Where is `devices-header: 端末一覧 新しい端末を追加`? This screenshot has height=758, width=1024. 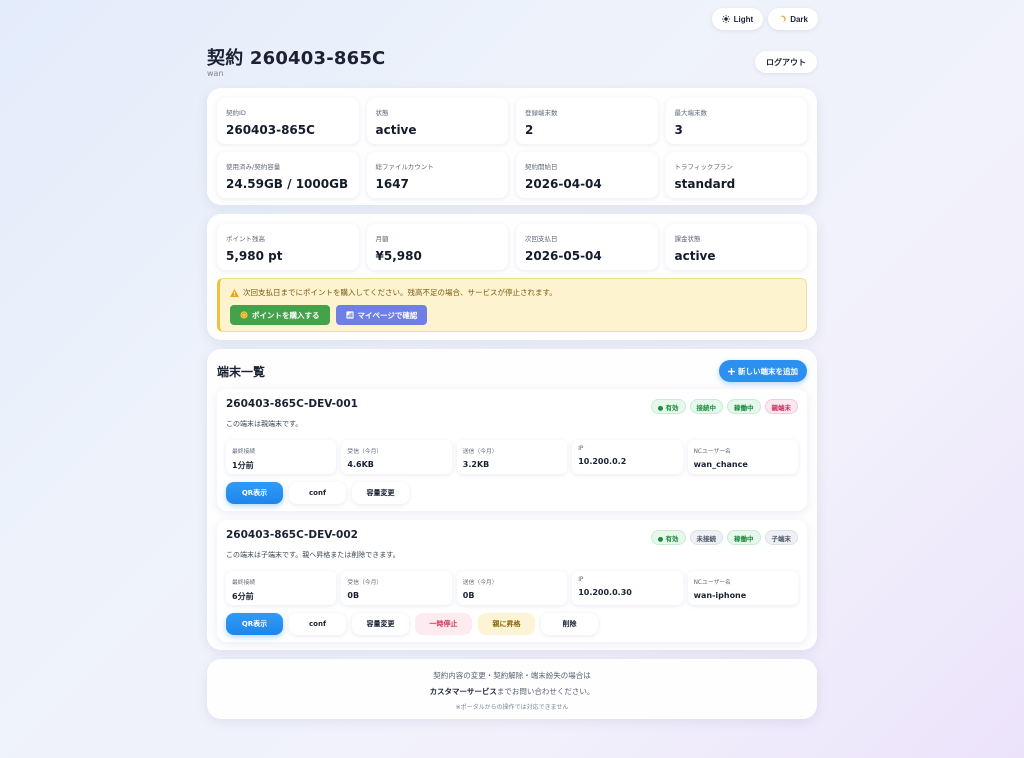
devices-header: 端末一覧 新しい端末を追加 is located at coordinates (512, 371).